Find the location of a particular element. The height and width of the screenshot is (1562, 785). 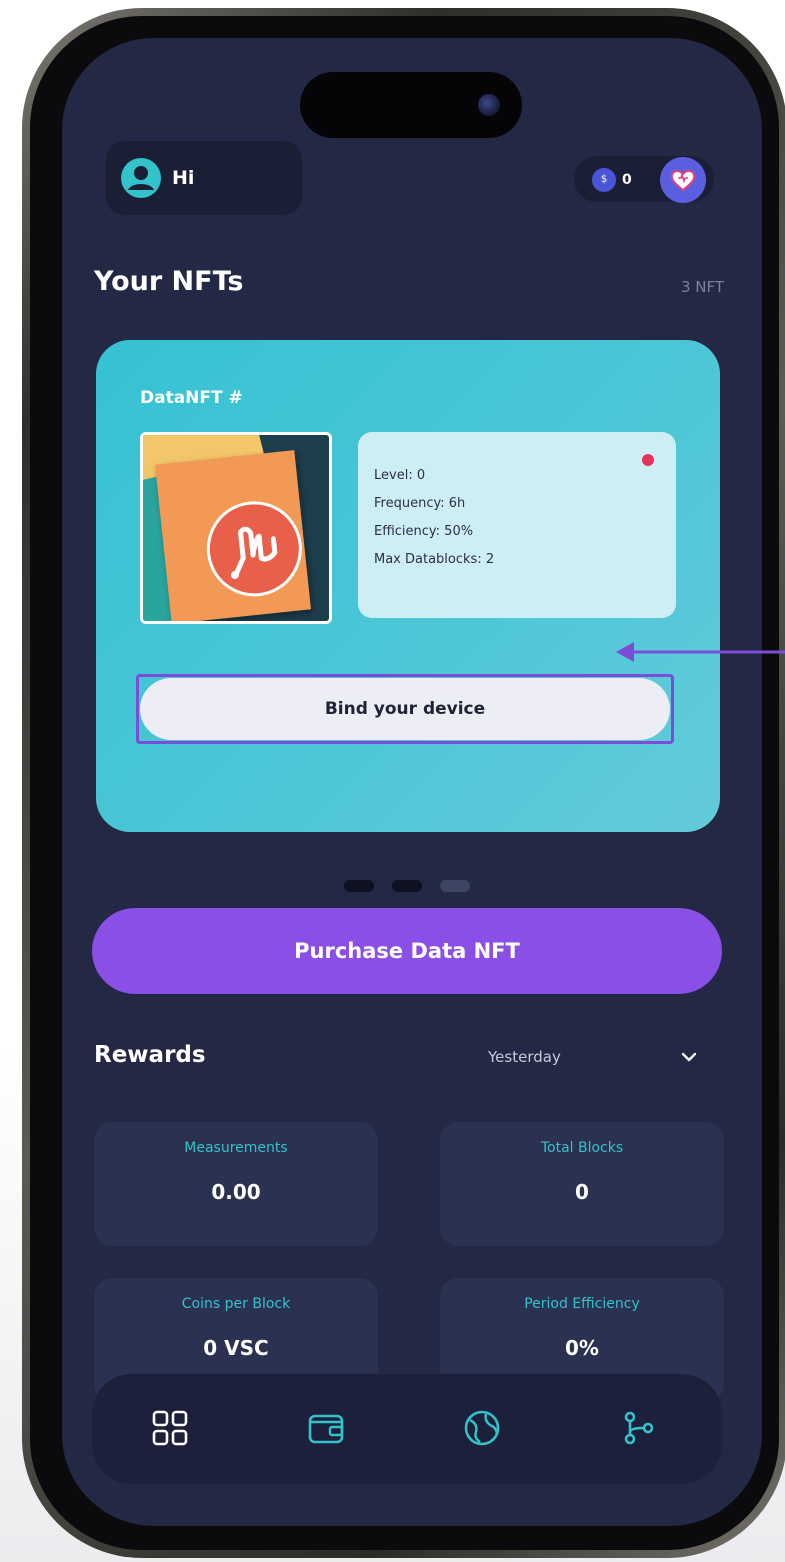

metric-value: 0.00 is located at coordinates (236, 1192).